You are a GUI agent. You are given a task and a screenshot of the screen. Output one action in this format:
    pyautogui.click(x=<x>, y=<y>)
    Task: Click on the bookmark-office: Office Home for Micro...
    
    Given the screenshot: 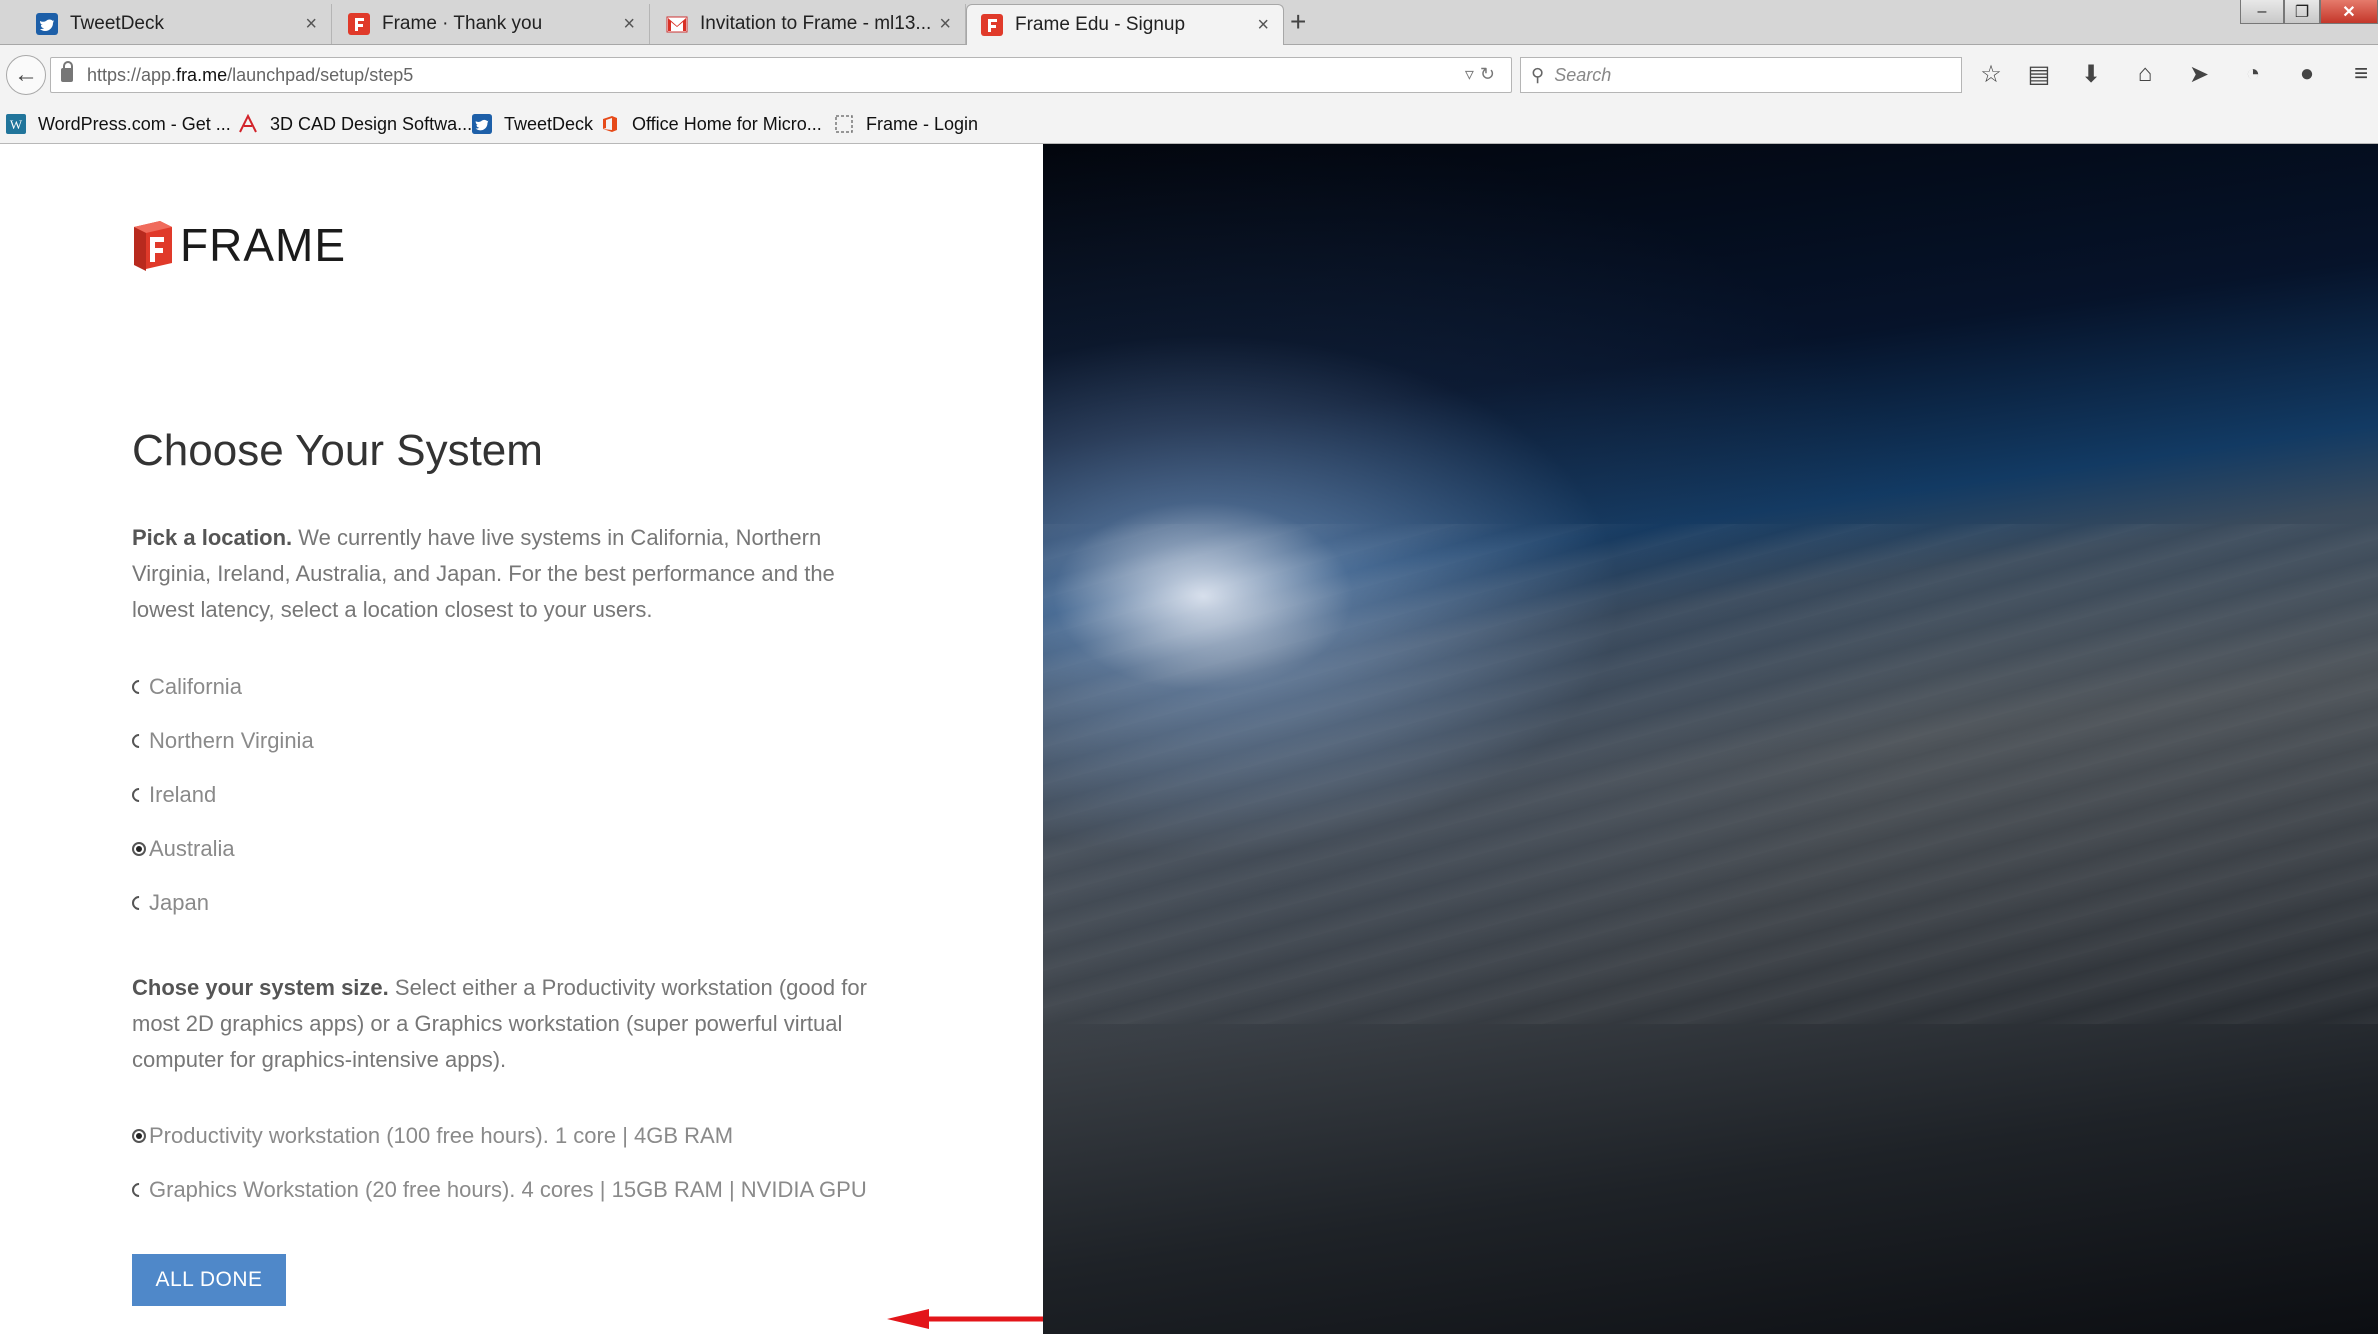 What is the action you would take?
    pyautogui.click(x=711, y=124)
    